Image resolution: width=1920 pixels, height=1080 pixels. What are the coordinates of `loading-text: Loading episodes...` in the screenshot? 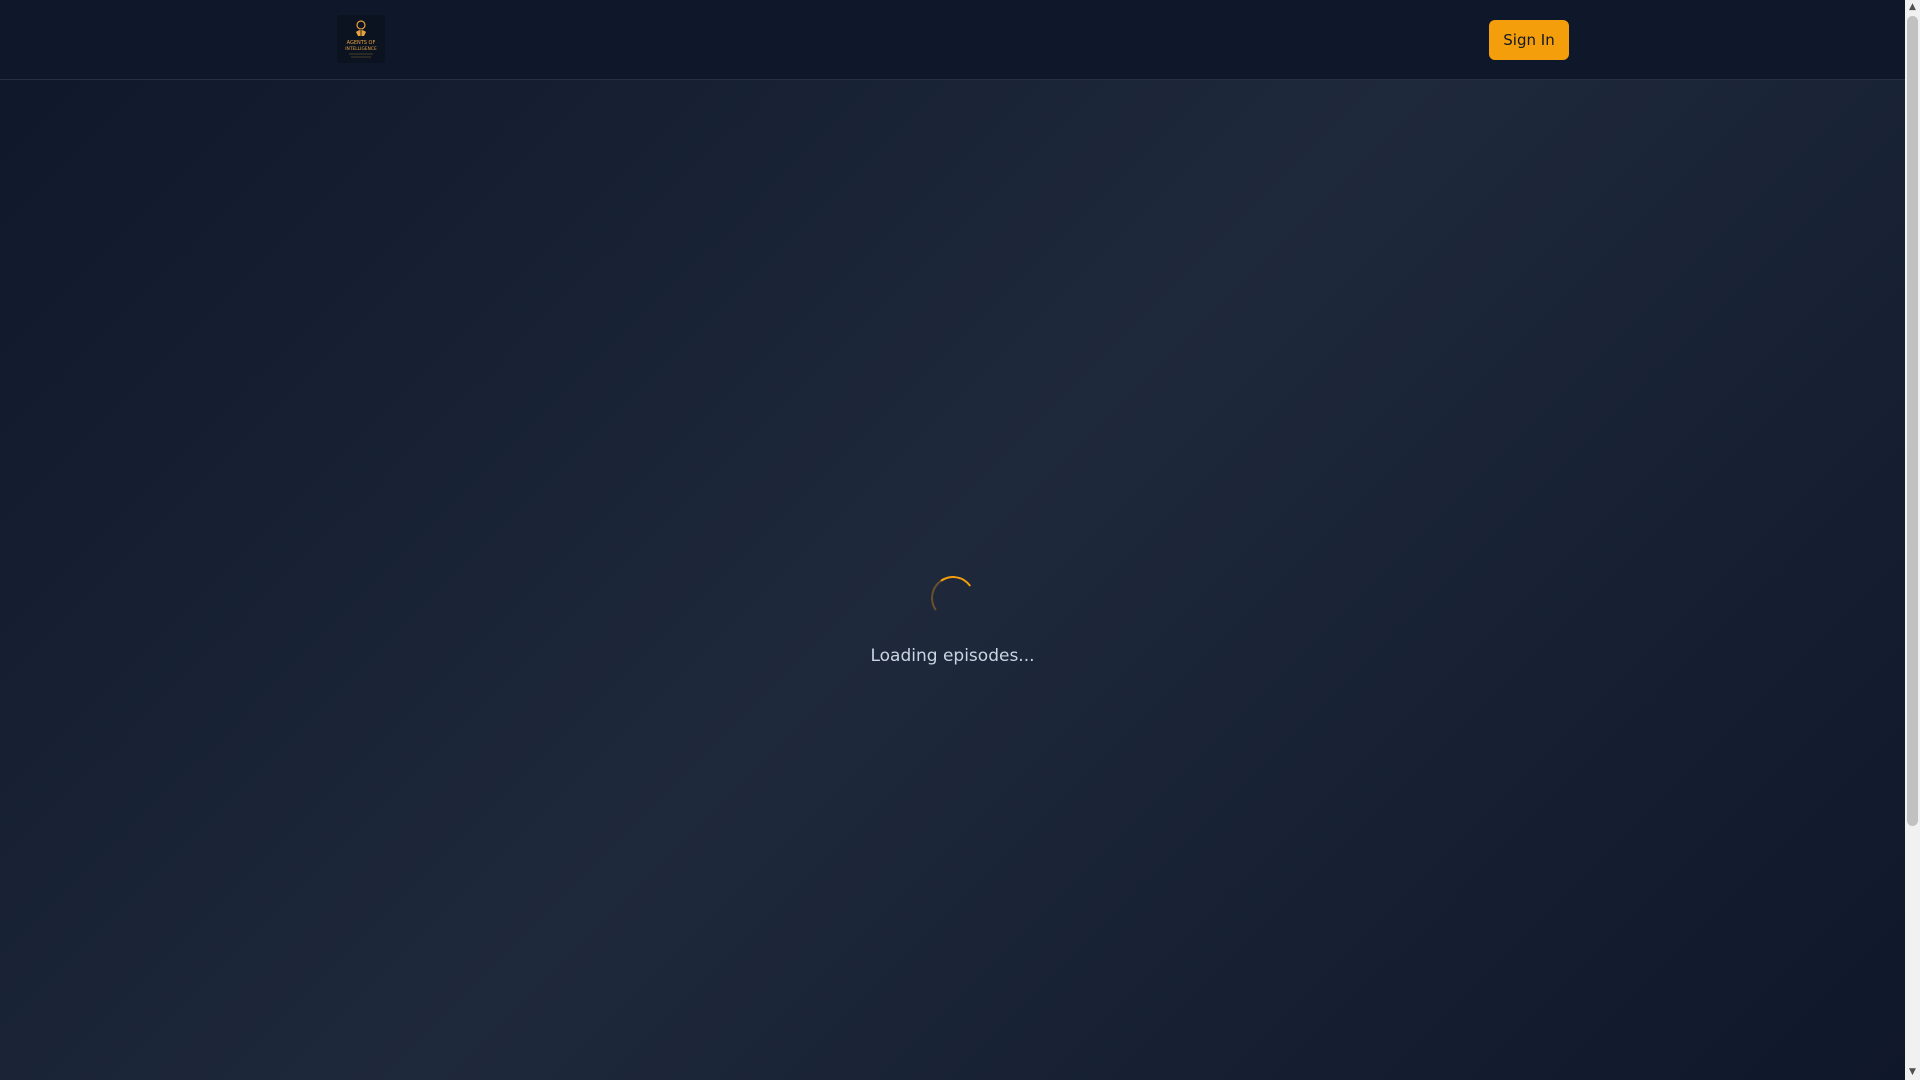 It's located at (952, 656).